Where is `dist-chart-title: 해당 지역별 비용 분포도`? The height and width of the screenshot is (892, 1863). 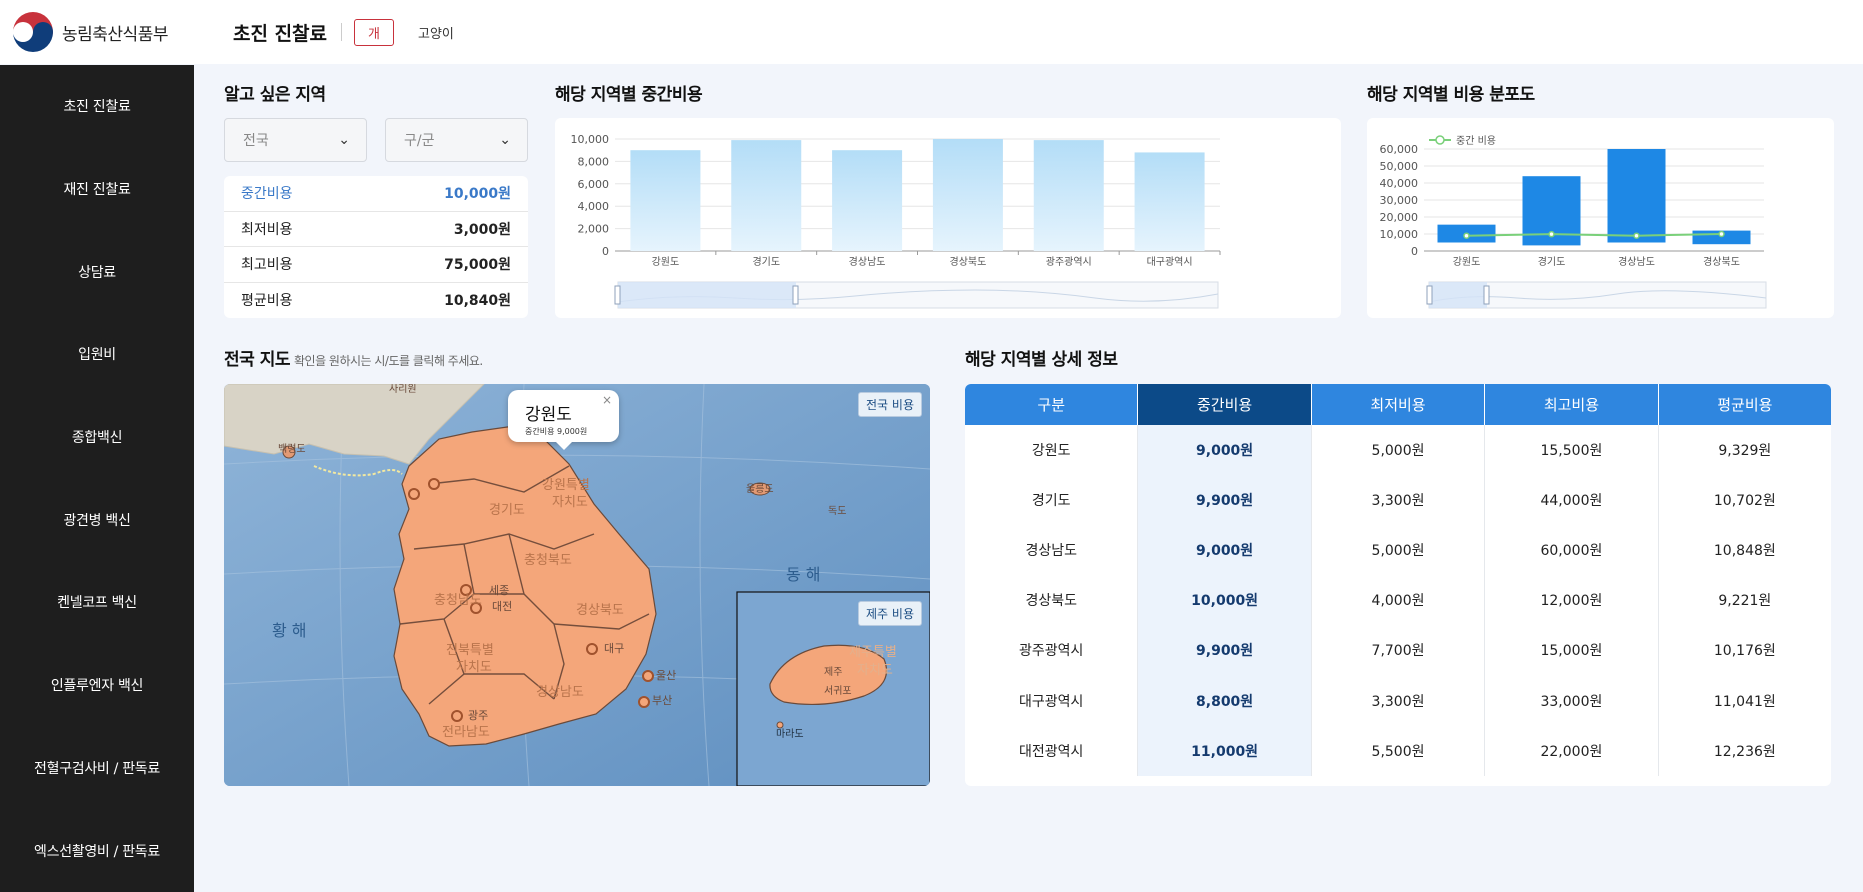
dist-chart-title: 해당 지역별 비용 분포도 is located at coordinates (1451, 95).